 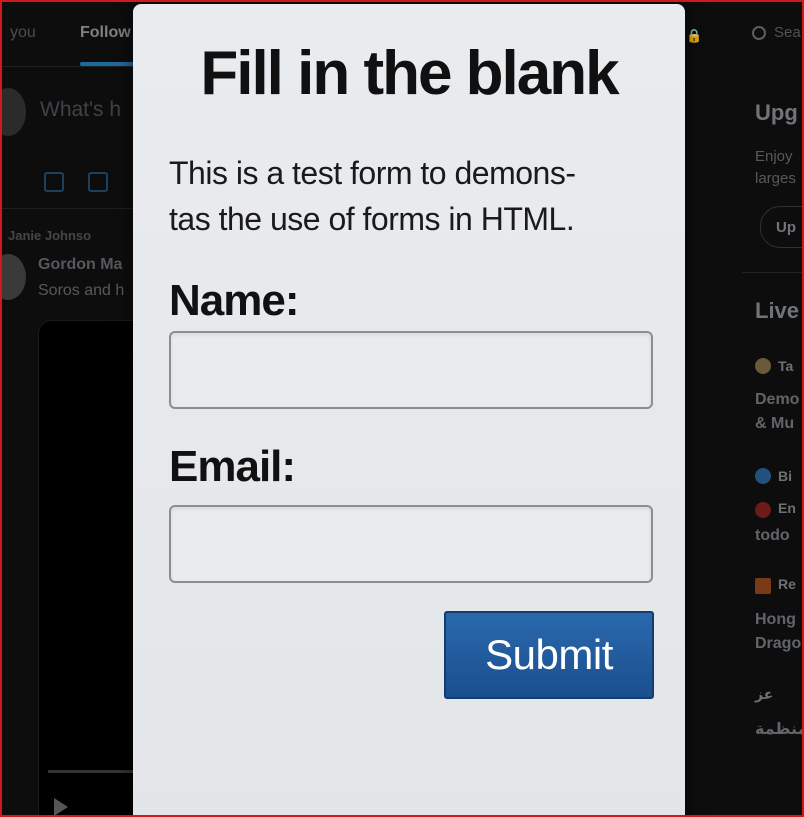 I want to click on play-icon, so click(x=61, y=806).